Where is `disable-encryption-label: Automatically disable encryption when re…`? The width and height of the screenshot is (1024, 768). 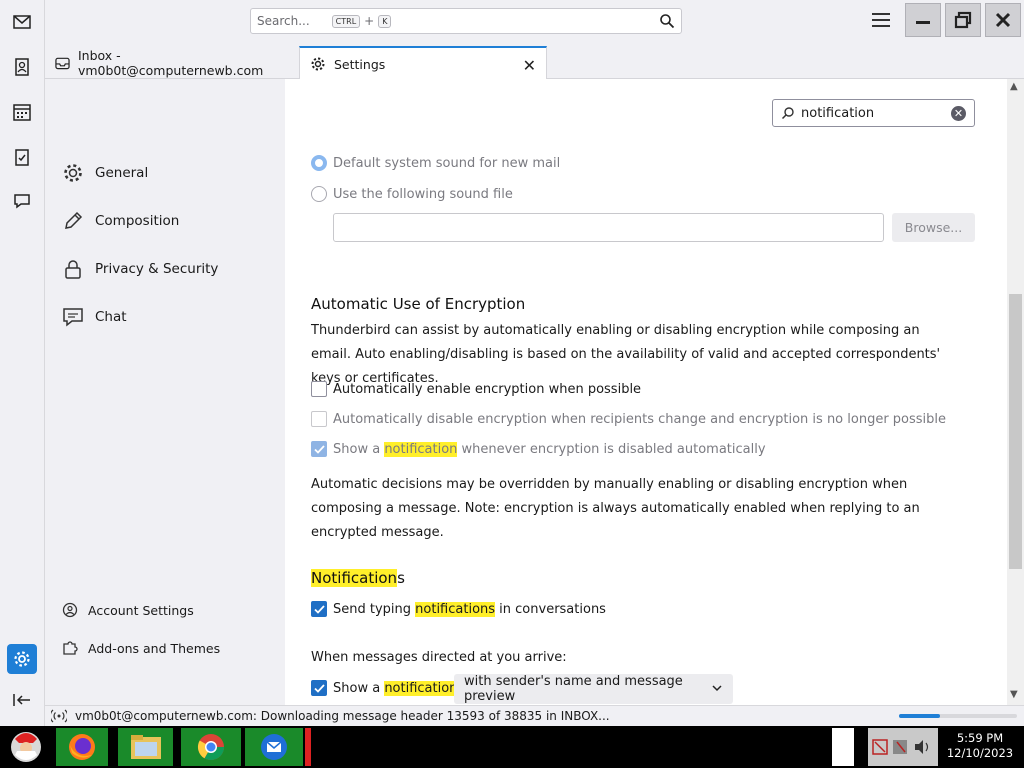
disable-encryption-label: Automatically disable encryption when re… is located at coordinates (640, 419).